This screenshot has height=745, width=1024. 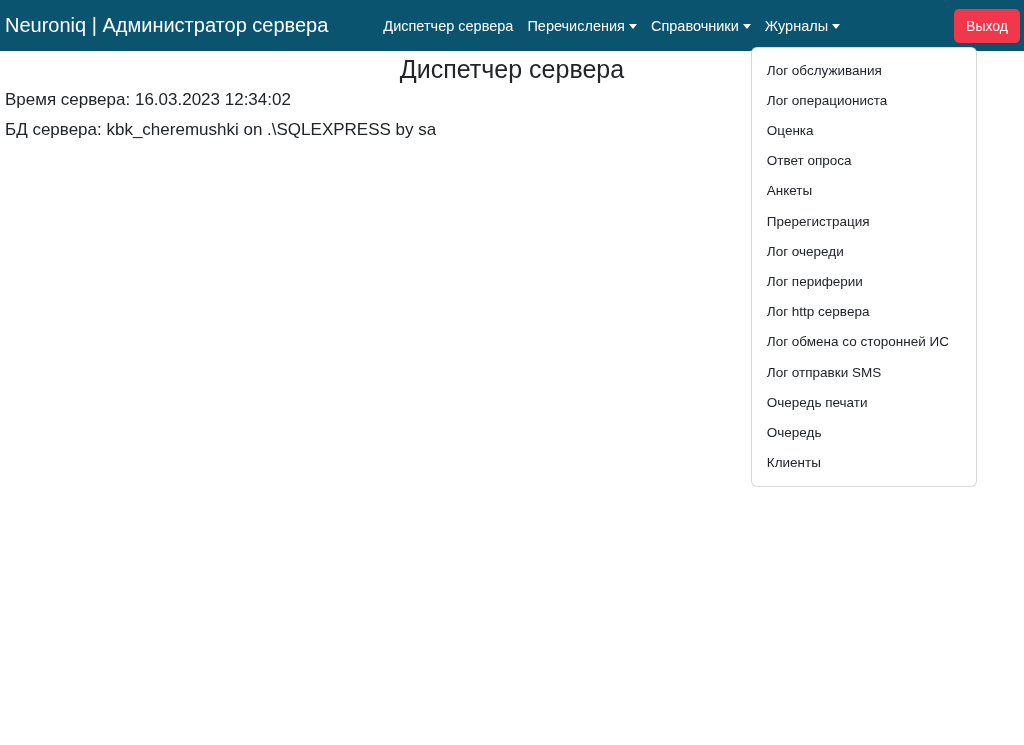 What do you see at coordinates (167, 25) in the screenshot?
I see `brand-title: Neuroniq | Администратор сервера` at bounding box center [167, 25].